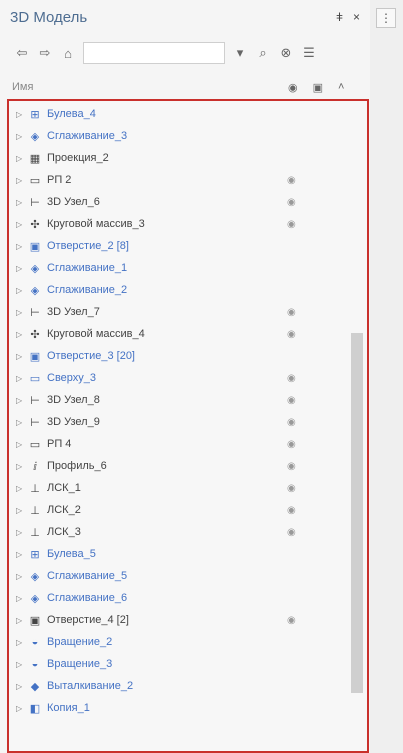 The image size is (403, 753). I want to click on tree-scrollbar: ▲, so click(357, 428).